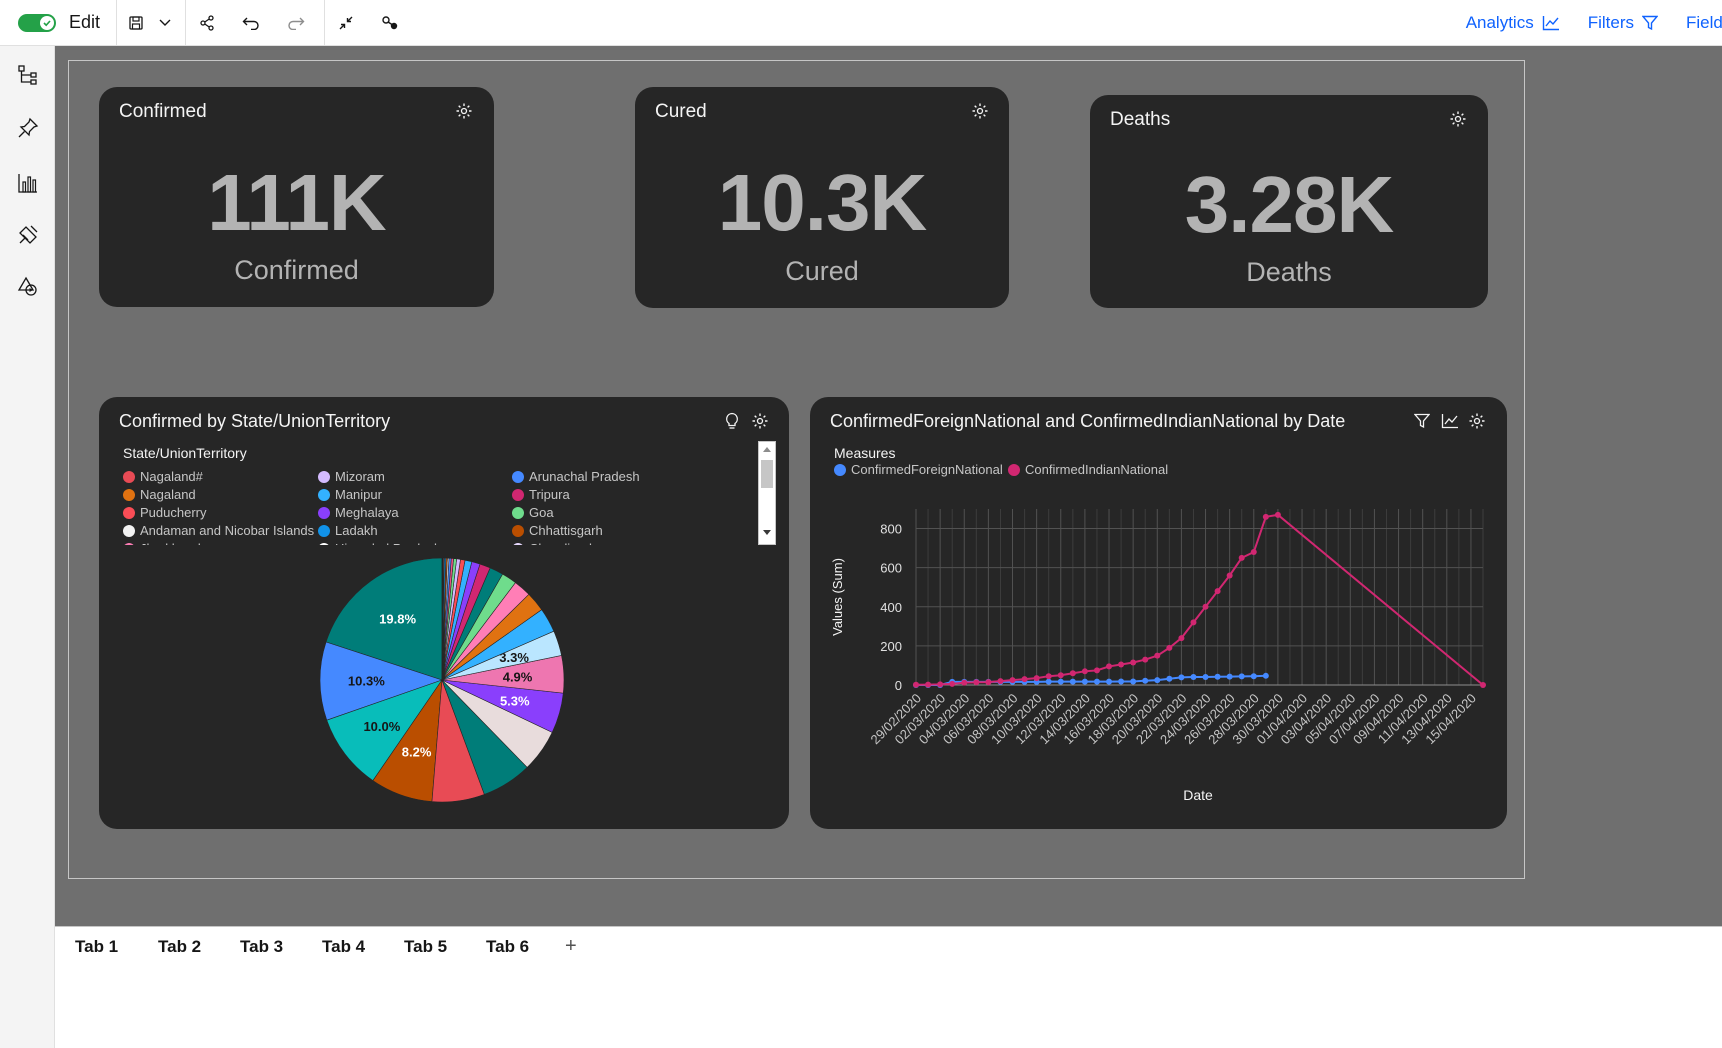 This screenshot has width=1722, height=1048. I want to click on tab-2: Tab 2, so click(179, 947).